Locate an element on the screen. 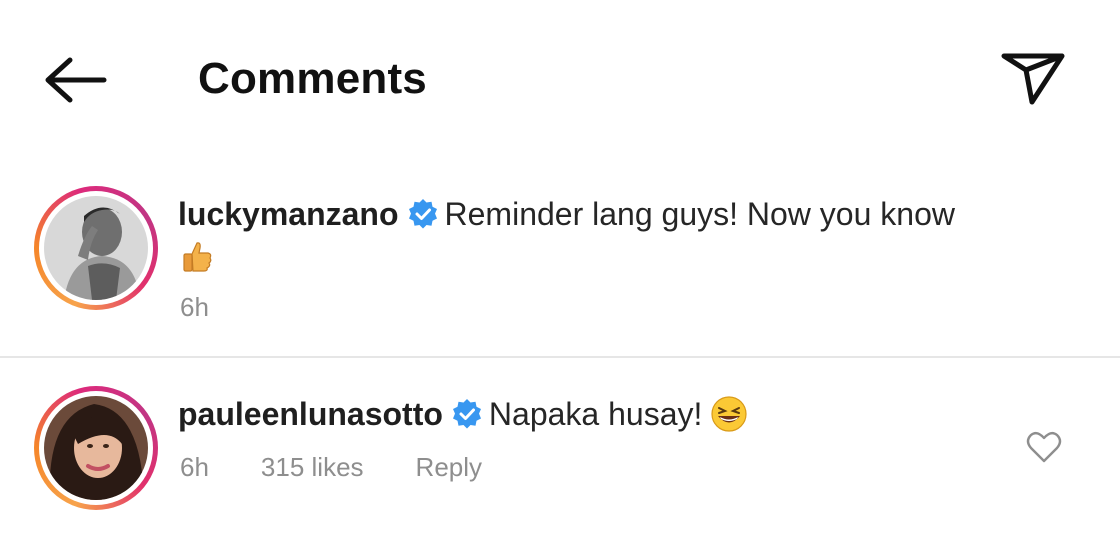  paper-plane-icon is located at coordinates (1033, 79).